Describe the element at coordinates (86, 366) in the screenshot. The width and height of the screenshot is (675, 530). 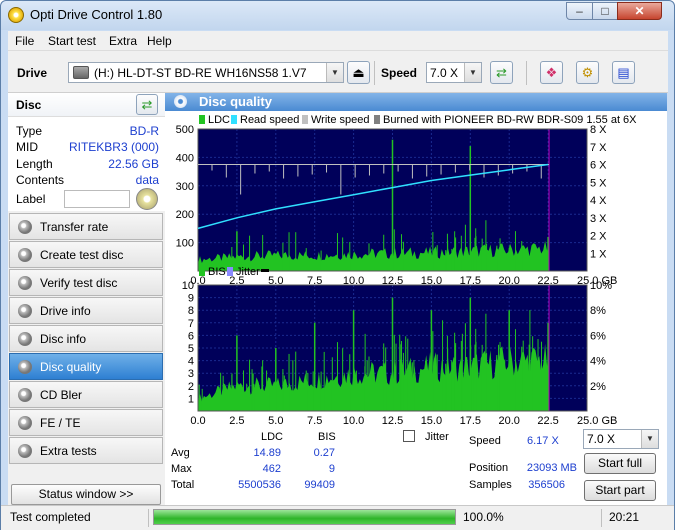
I see `nav-disc-quality: Disc quality` at that location.